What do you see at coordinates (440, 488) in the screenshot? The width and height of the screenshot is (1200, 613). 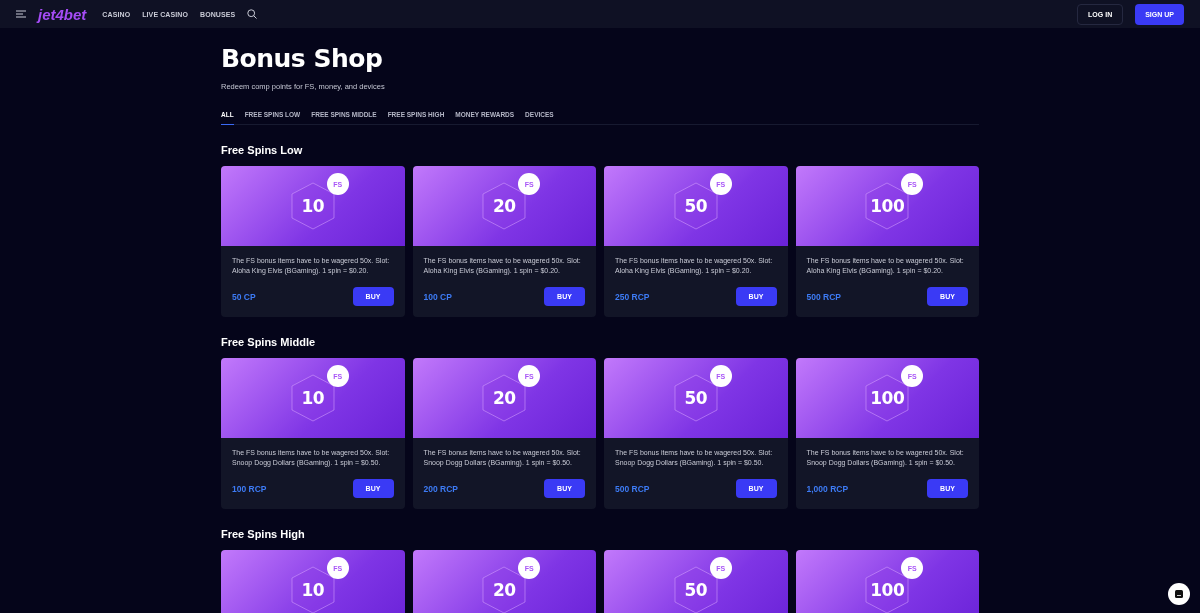 I see `price: 200 RCP` at bounding box center [440, 488].